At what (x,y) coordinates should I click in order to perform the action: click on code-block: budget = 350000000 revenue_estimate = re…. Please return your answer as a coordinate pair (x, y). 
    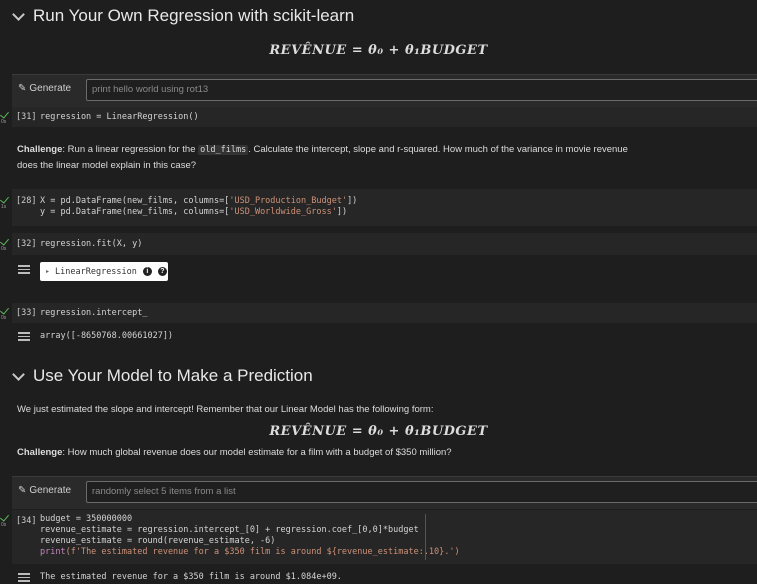
    Looking at the image, I should click on (250, 536).